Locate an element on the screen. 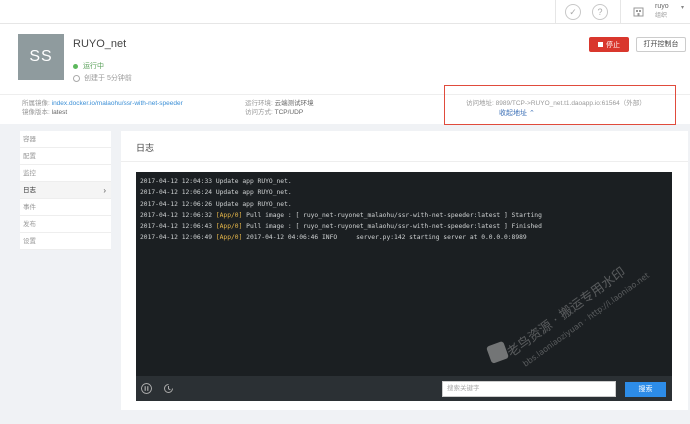 Image resolution: width=690 pixels, height=424 pixels. stop-label: 停止 is located at coordinates (613, 45).